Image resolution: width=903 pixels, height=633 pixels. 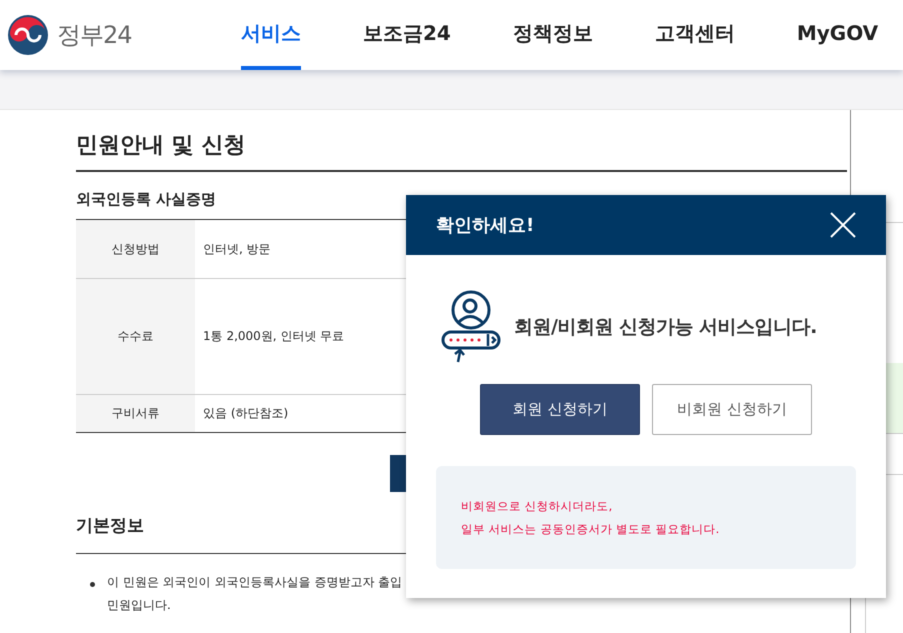 What do you see at coordinates (92, 584) in the screenshot?
I see `bullet-icon` at bounding box center [92, 584].